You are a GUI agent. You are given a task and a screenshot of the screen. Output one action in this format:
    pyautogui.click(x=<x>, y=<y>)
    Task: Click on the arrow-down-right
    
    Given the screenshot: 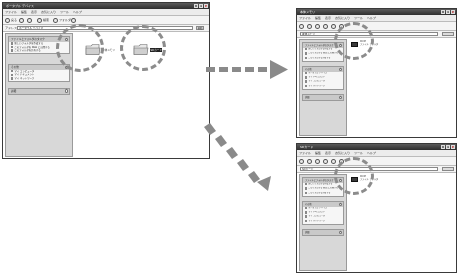 What is the action you would take?
    pyautogui.click(x=237, y=157)
    